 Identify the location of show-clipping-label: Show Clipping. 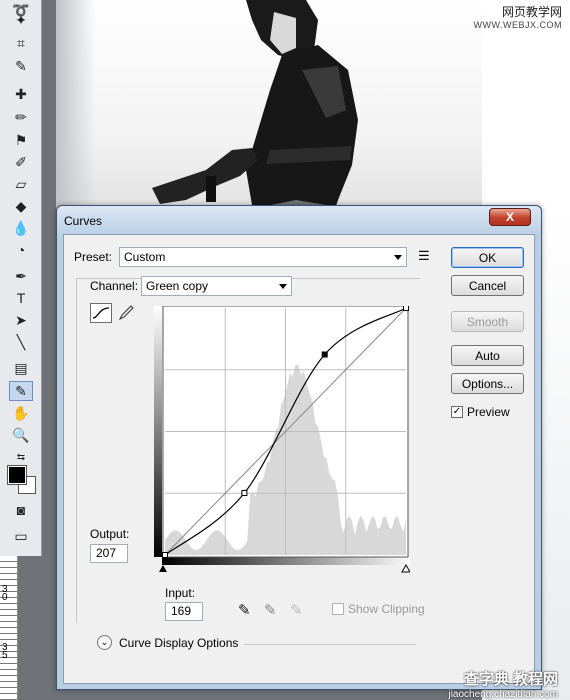
(386, 609).